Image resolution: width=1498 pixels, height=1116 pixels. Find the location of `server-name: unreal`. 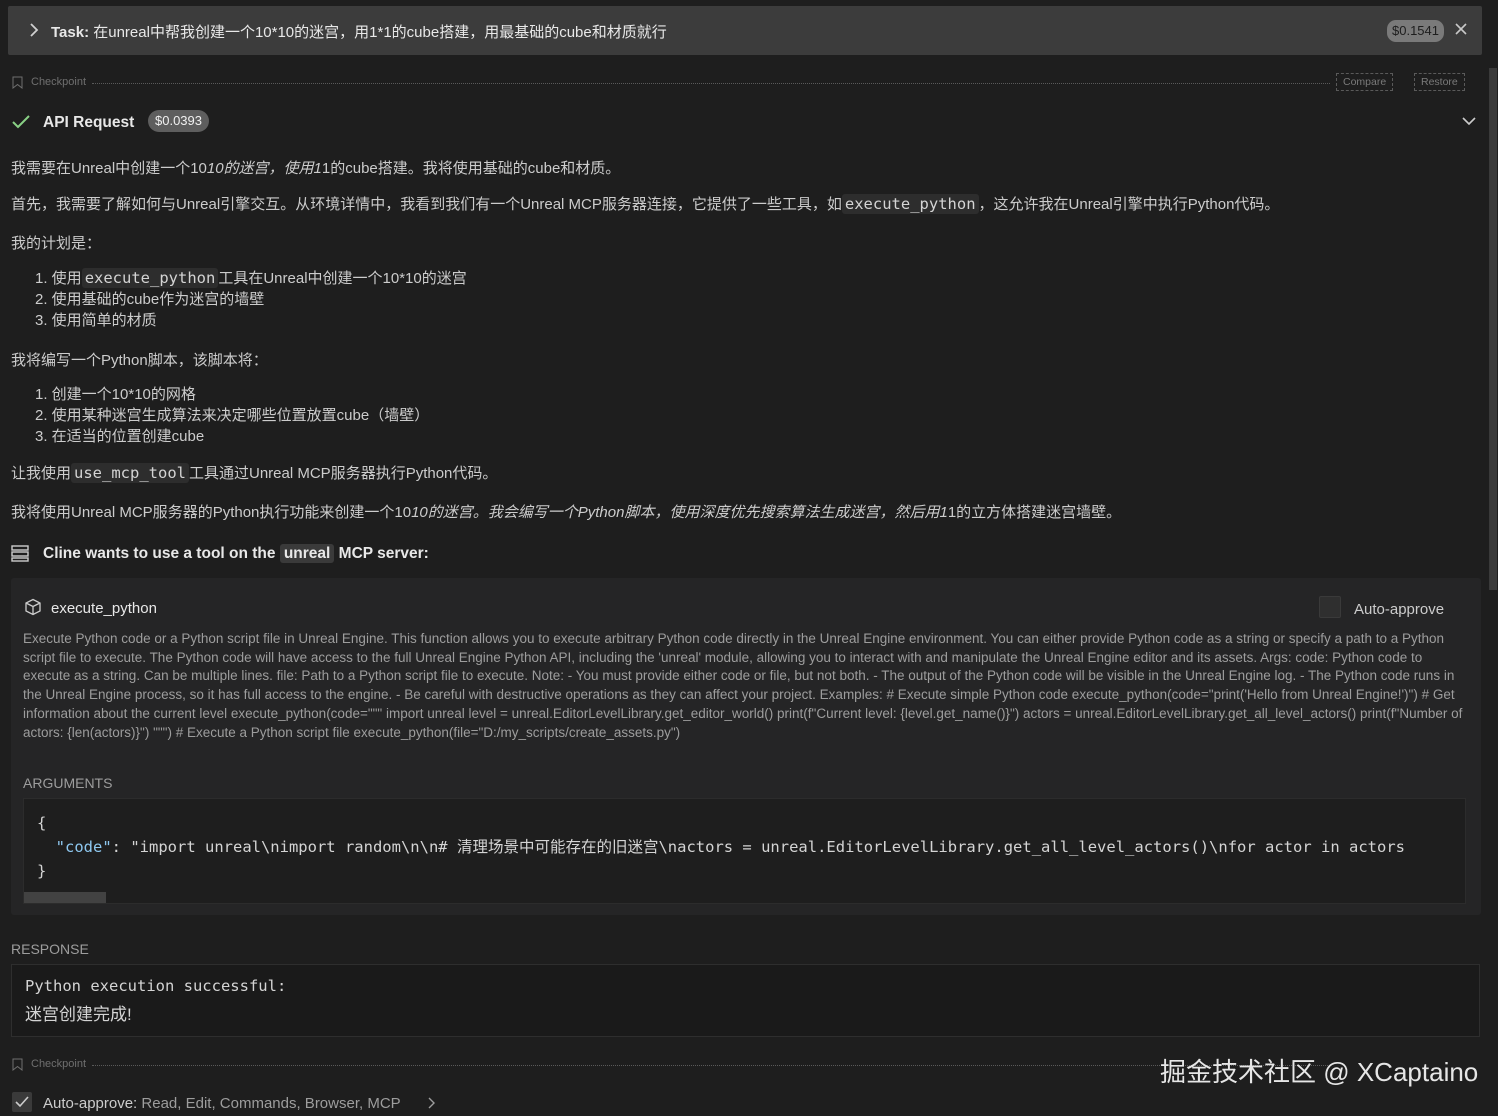

server-name: unreal is located at coordinates (307, 553).